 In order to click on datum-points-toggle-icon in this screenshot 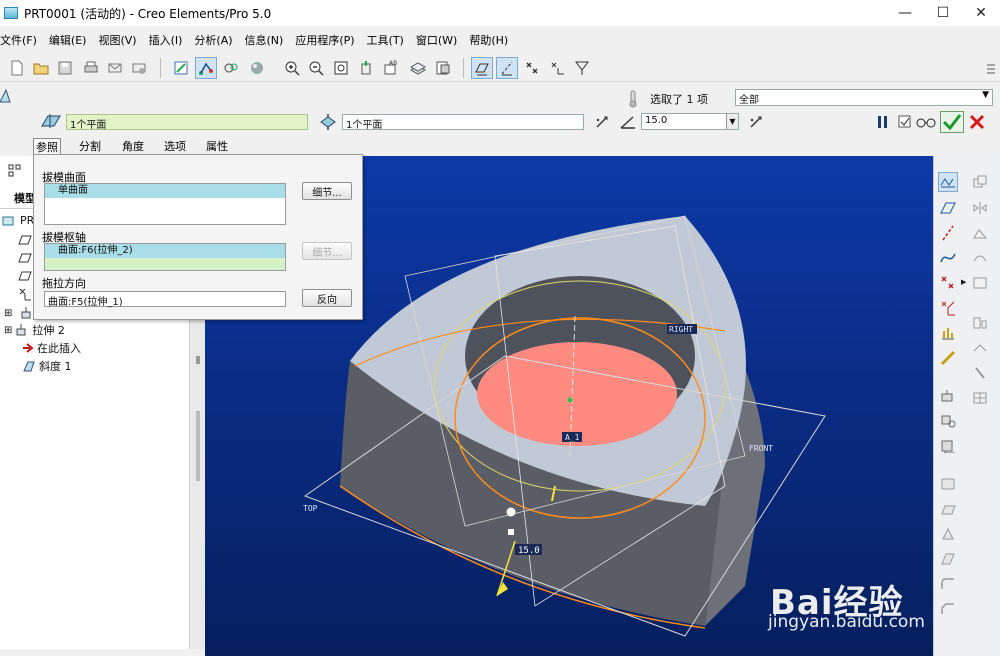, I will do `click(532, 68)`.